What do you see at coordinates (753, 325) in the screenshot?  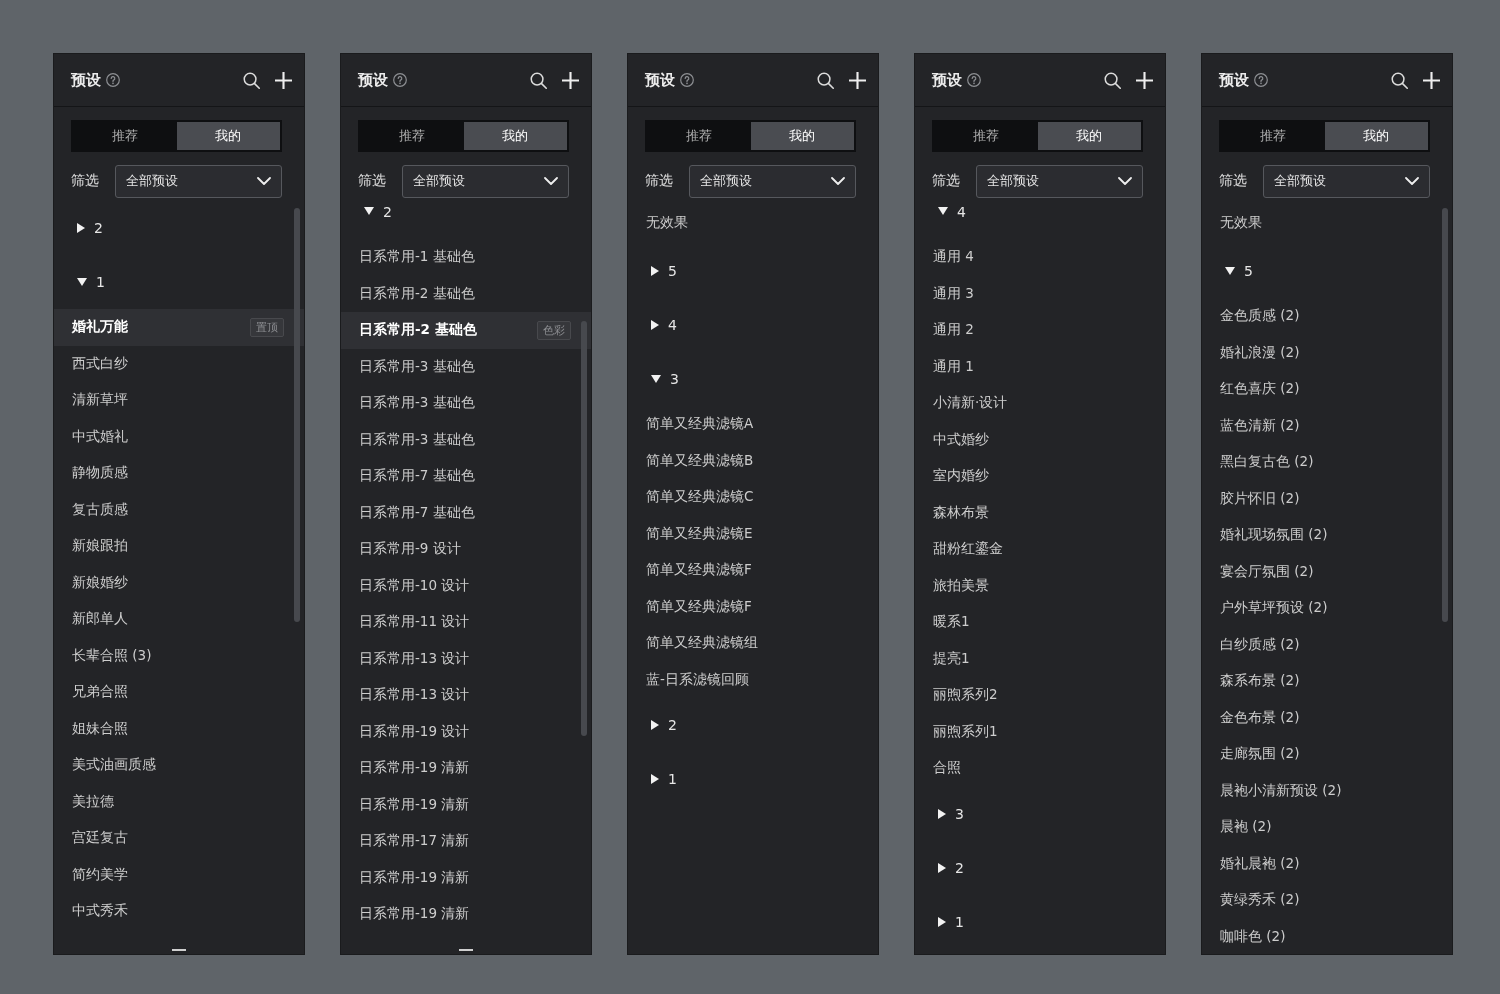 I see `group-header: 4` at bounding box center [753, 325].